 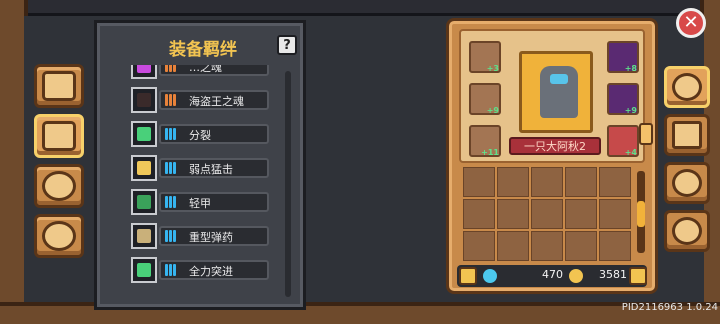 I want to click on bond-row: 全力突进, so click(x=200, y=270).